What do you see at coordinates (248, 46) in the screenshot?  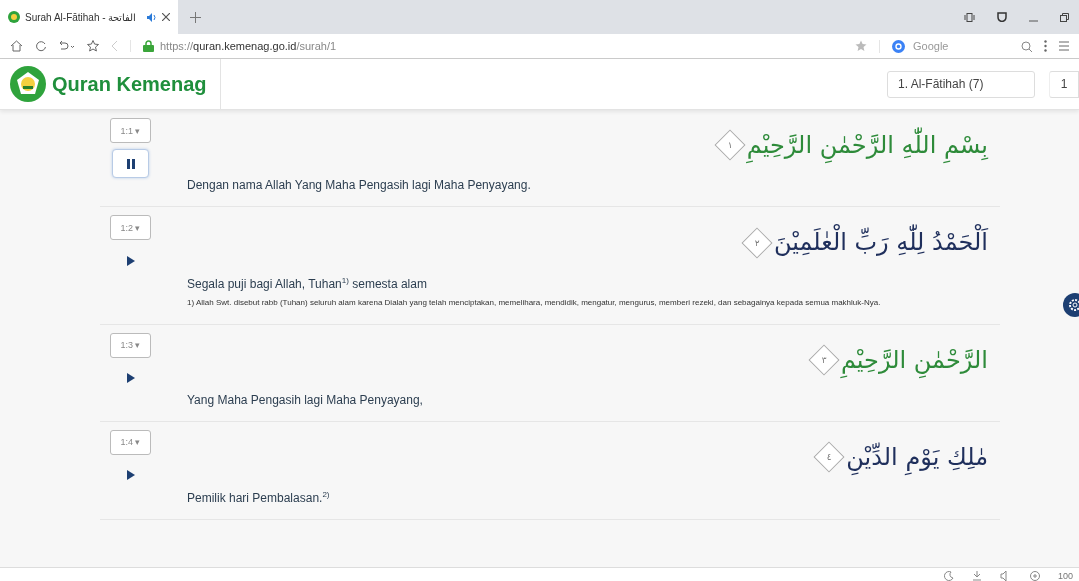 I see `url-text: https://quran.kemenag.go.id/surah/1` at bounding box center [248, 46].